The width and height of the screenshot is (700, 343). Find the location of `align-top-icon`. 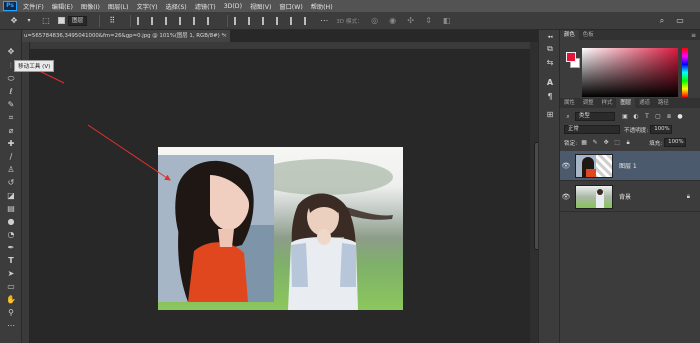

align-top-icon is located at coordinates (183, 20).